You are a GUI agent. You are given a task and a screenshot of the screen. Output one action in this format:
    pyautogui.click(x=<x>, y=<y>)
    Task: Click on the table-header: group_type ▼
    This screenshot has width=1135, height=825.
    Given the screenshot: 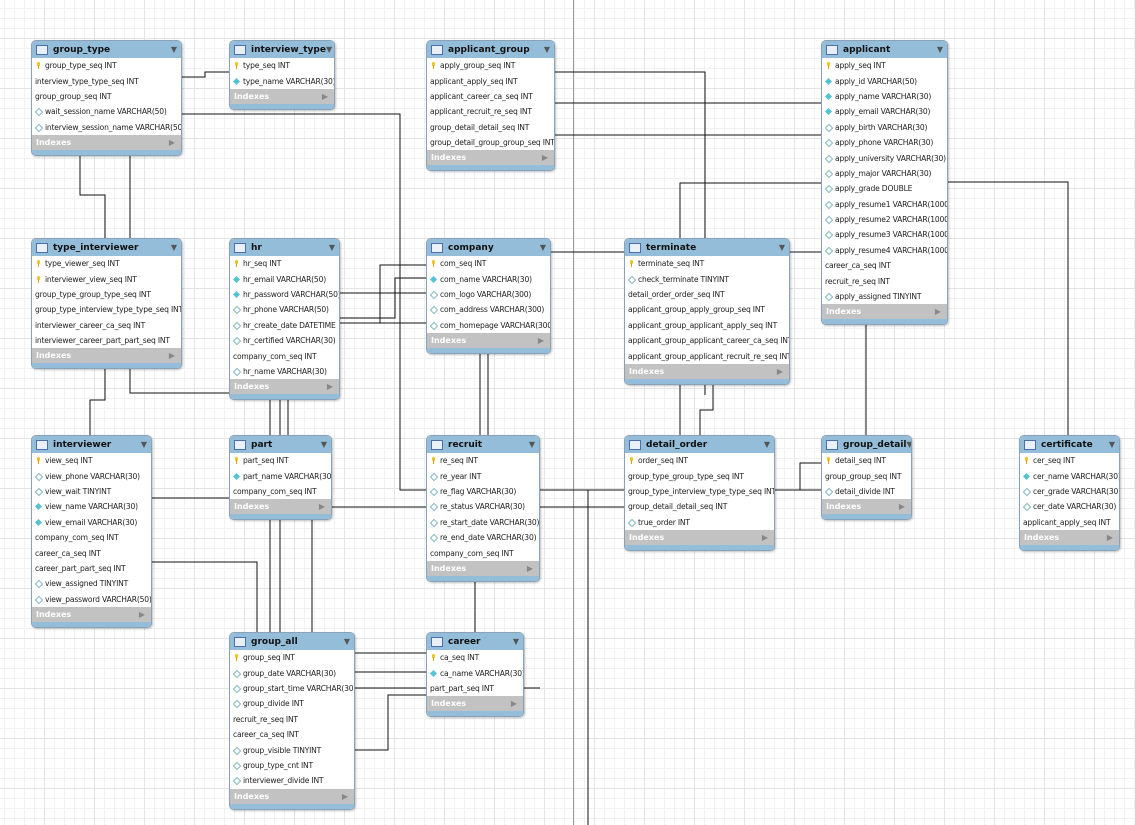 What is the action you would take?
    pyautogui.click(x=106, y=49)
    